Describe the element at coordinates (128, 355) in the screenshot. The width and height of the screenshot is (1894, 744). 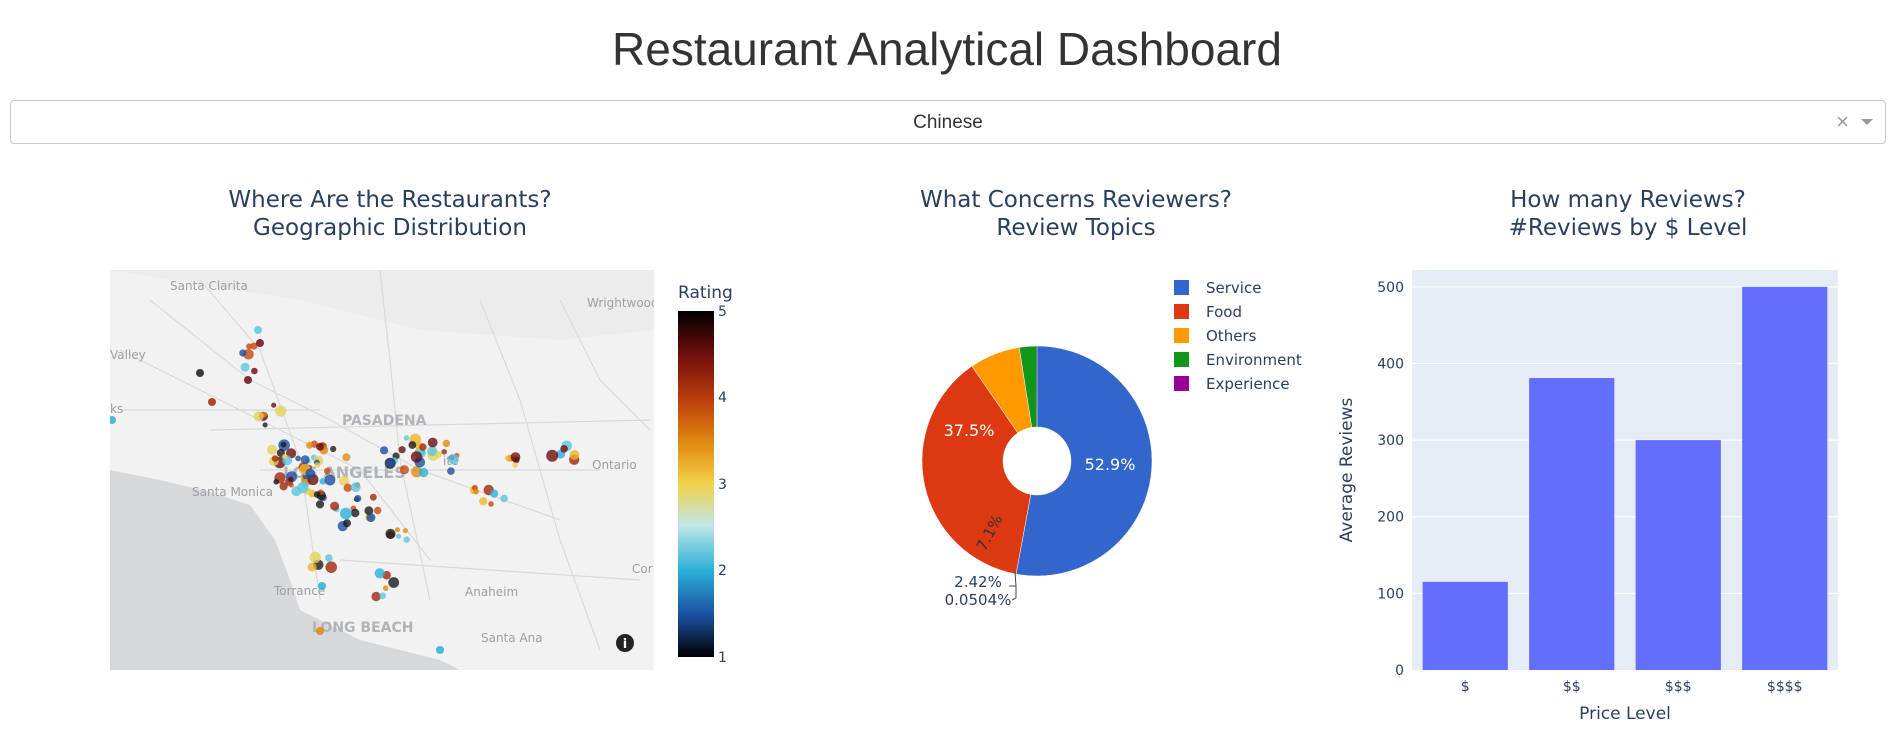
I see `map-label-valley: Valley` at that location.